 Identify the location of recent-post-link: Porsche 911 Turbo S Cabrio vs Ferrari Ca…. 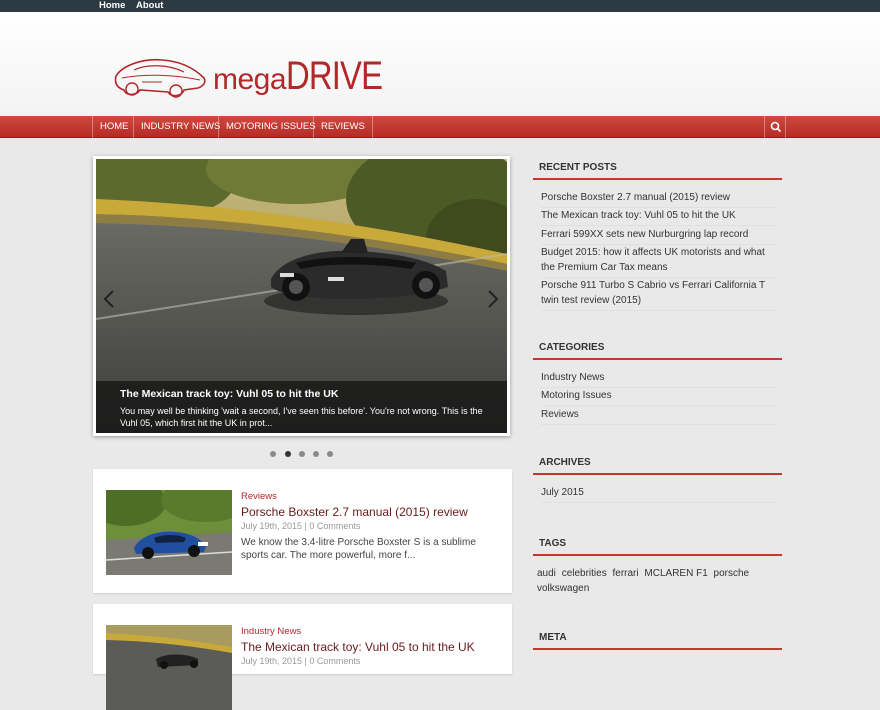
(659, 294).